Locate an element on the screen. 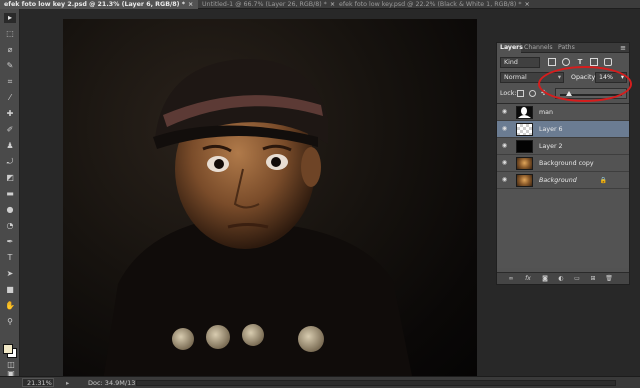  panel-tab-bar: Layers Channels Paths ≡ is located at coordinates (563, 48).